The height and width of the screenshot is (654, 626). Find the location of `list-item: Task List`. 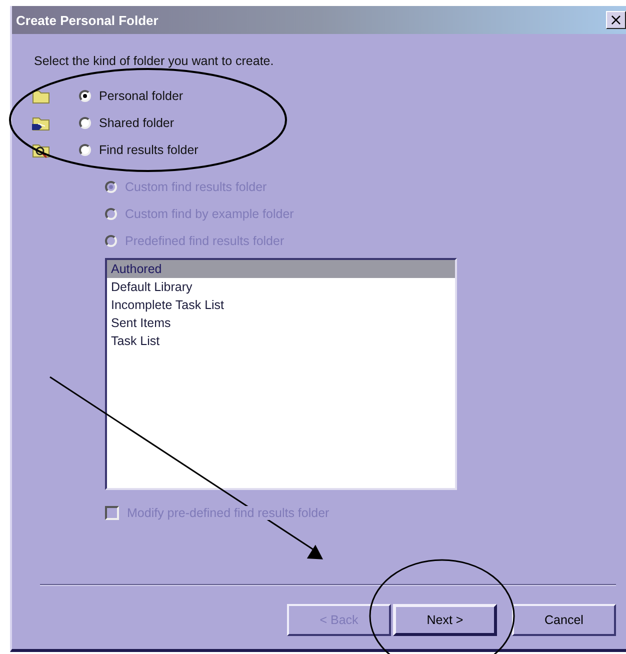

list-item: Task List is located at coordinates (281, 341).